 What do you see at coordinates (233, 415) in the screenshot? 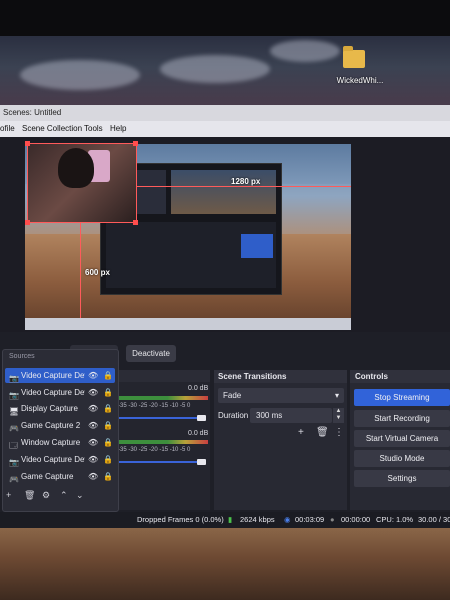
I see `duration-label: Duration` at bounding box center [233, 415].